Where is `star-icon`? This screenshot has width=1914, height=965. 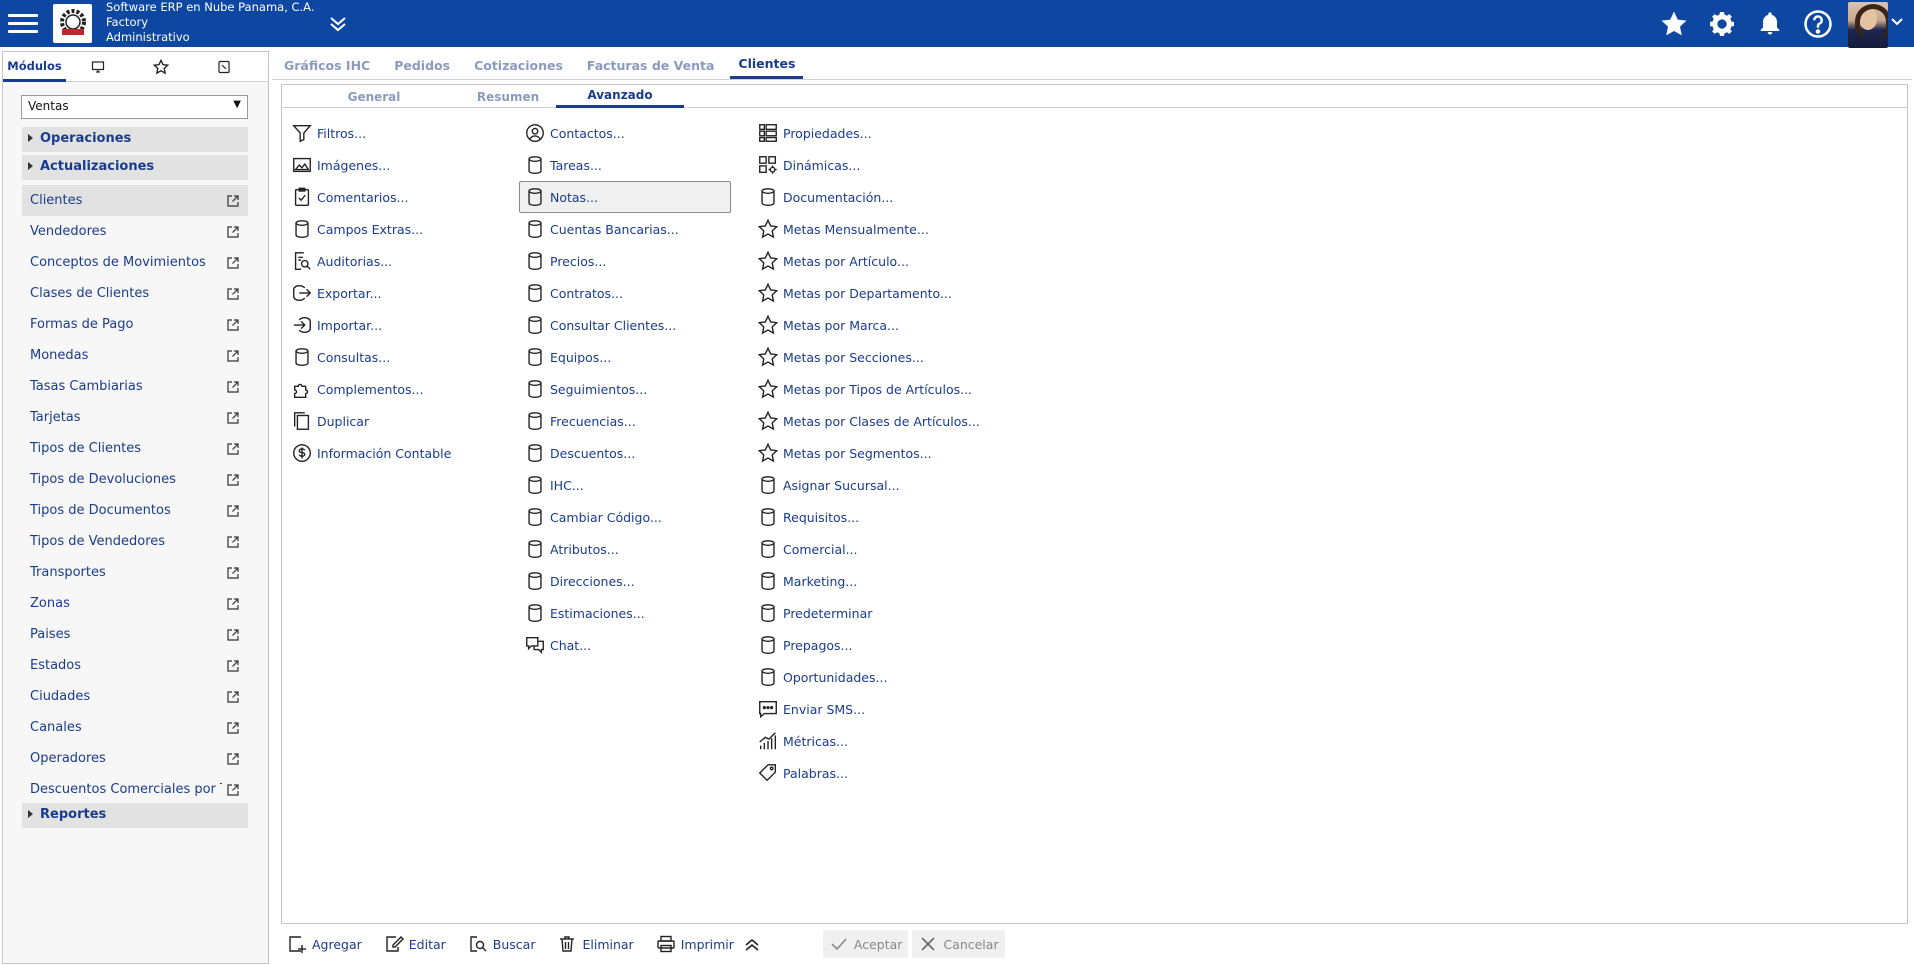
star-icon is located at coordinates (1674, 24).